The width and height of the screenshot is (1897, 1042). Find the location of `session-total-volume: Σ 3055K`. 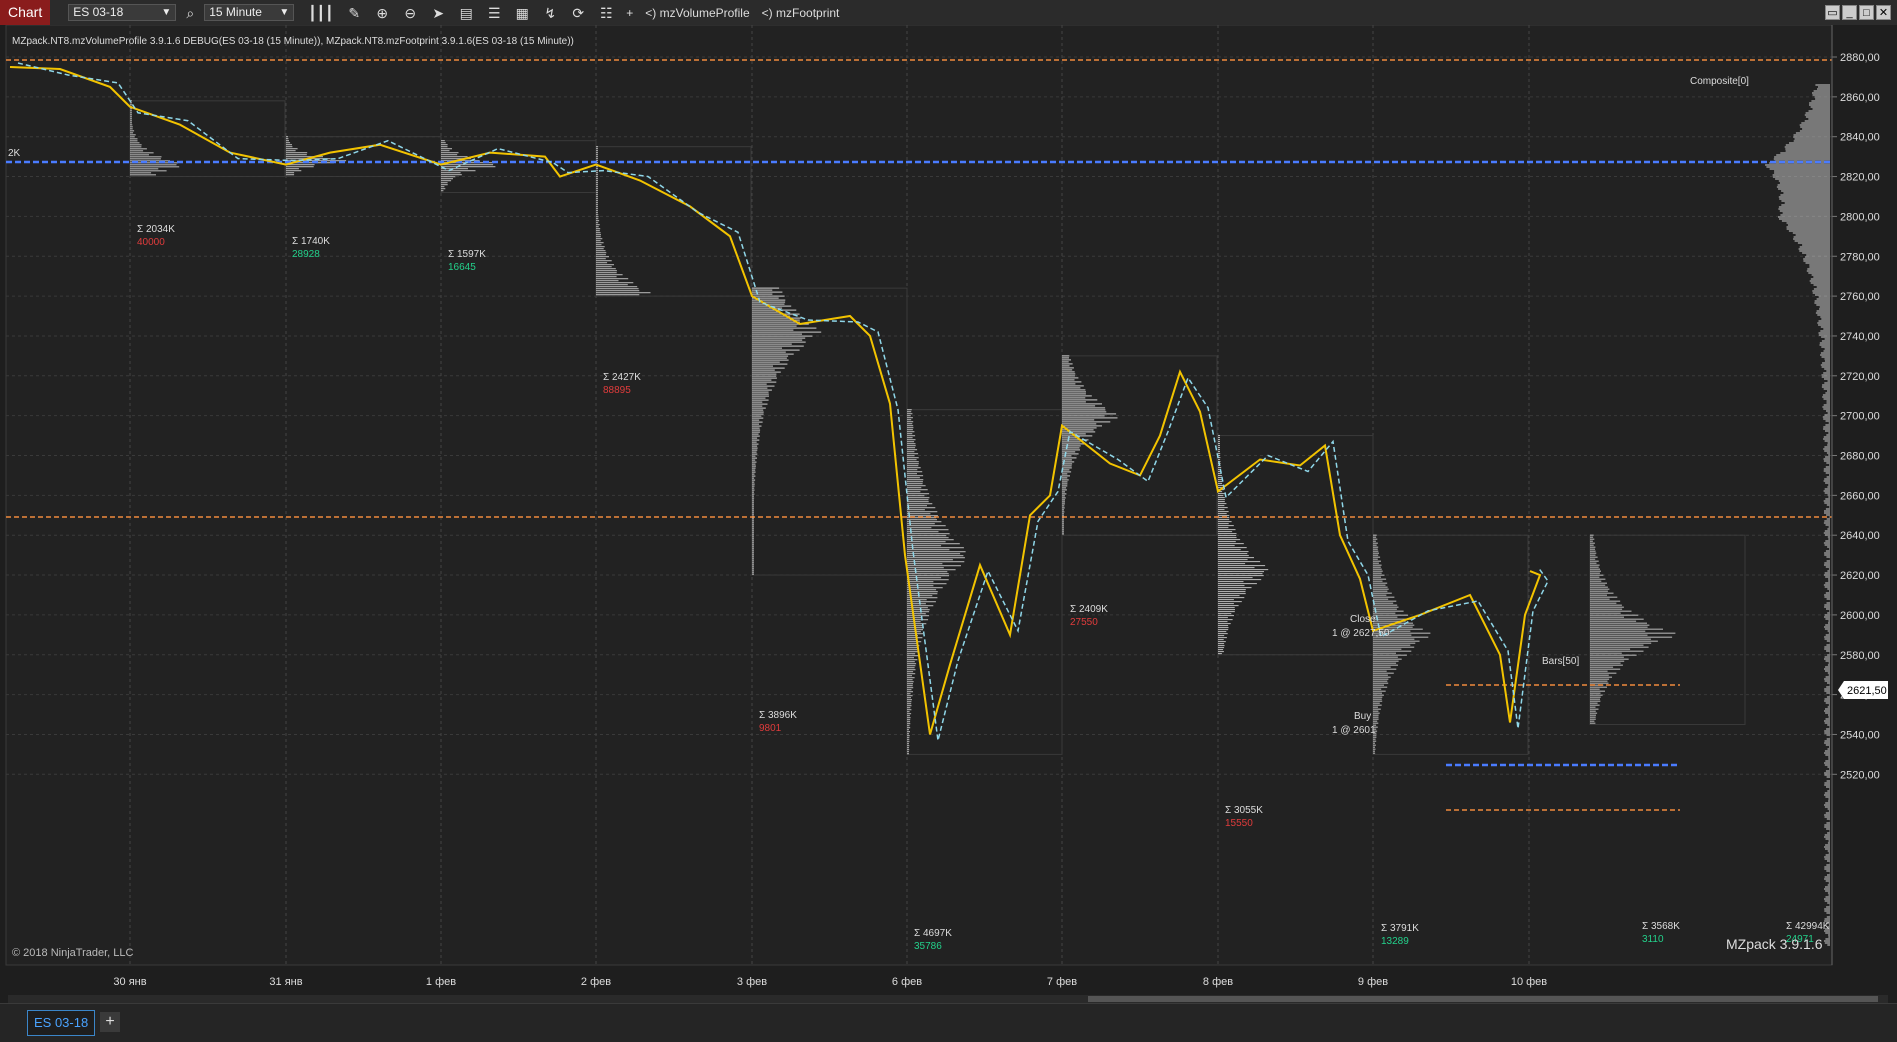

session-total-volume: Σ 3055K is located at coordinates (1244, 810).